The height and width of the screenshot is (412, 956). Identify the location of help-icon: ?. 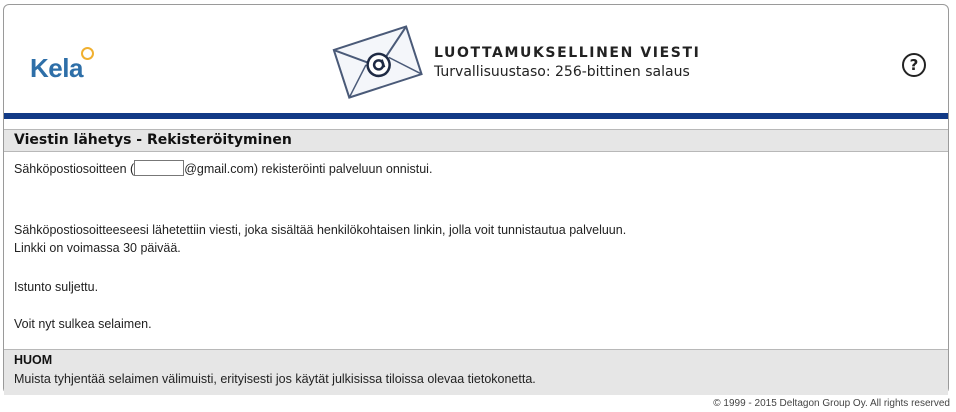
(914, 65).